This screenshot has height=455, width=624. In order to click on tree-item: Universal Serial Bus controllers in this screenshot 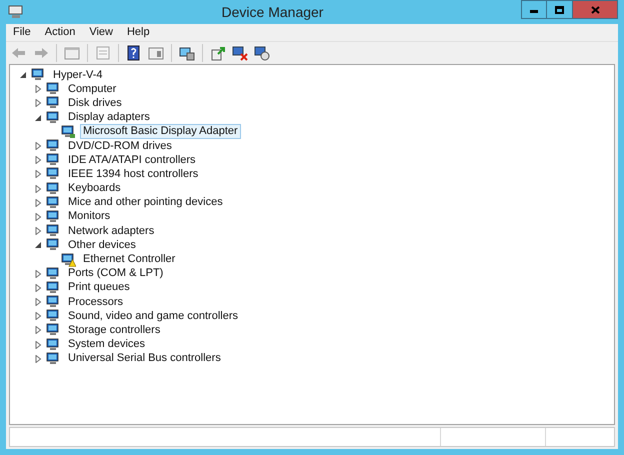, I will do `click(144, 358)`.